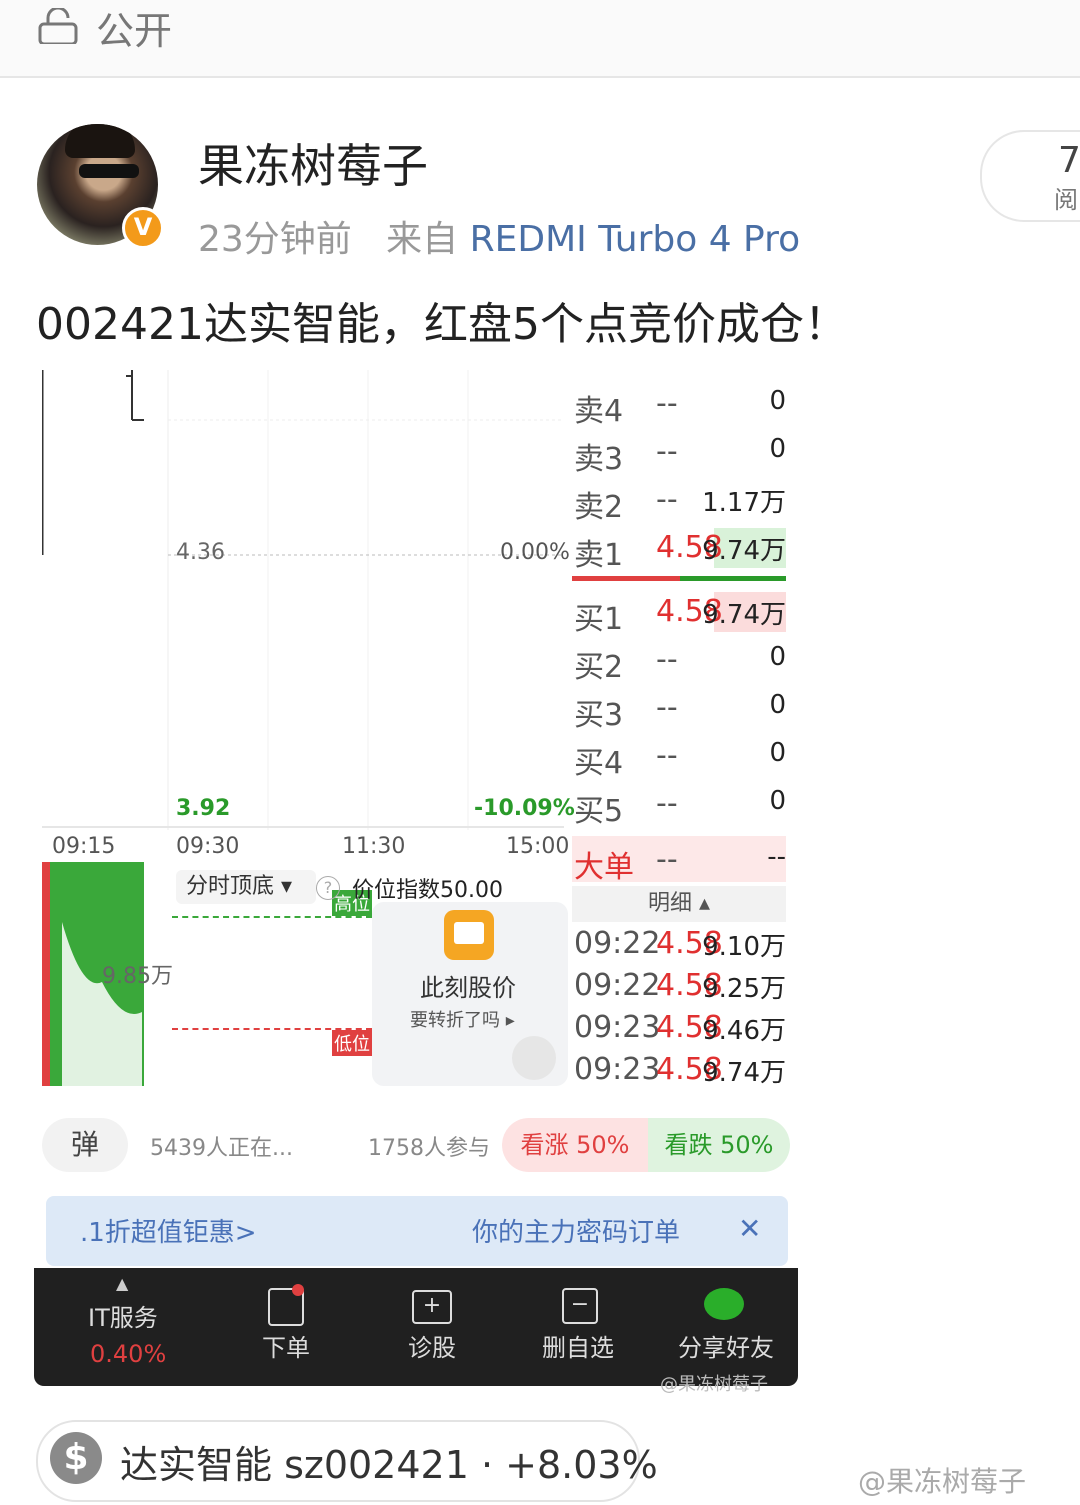 The height and width of the screenshot is (1505, 1080). Describe the element at coordinates (427, 890) in the screenshot. I see `indicator-value: 价位指数50.00` at that location.